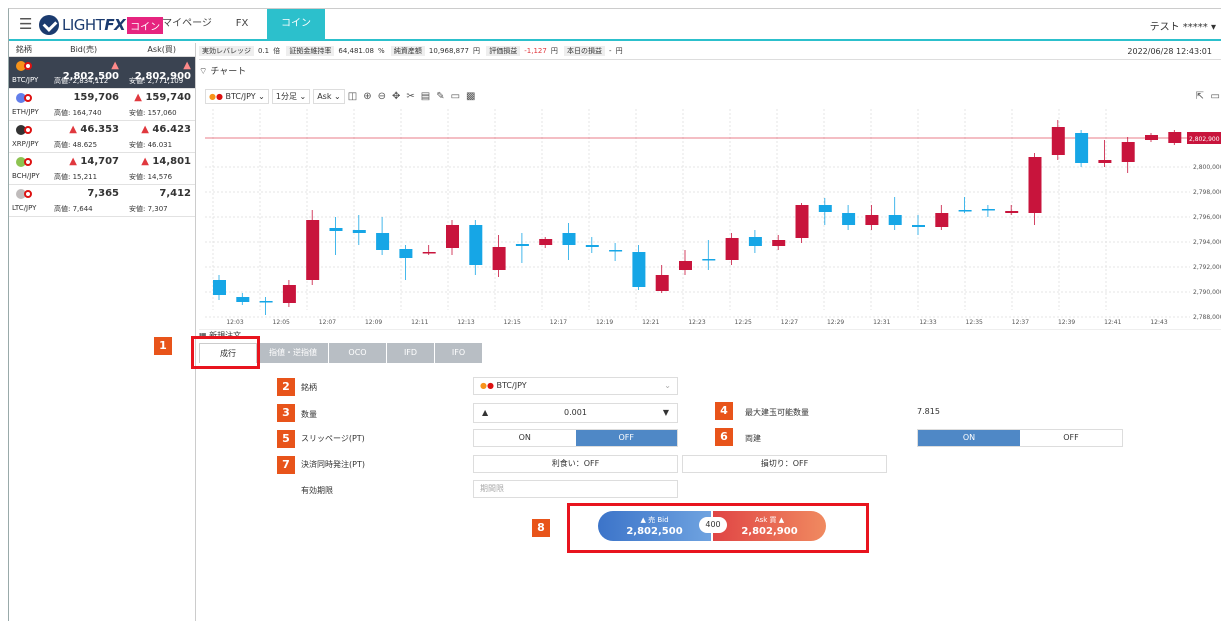  I want to click on tab-mypage: マイページ, so click(187, 24).